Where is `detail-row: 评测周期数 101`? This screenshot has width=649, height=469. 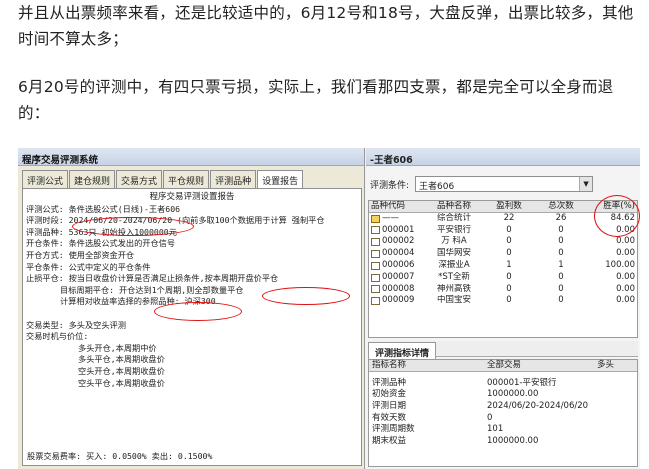
detail-row: 评测周期数 101 is located at coordinates (438, 429).